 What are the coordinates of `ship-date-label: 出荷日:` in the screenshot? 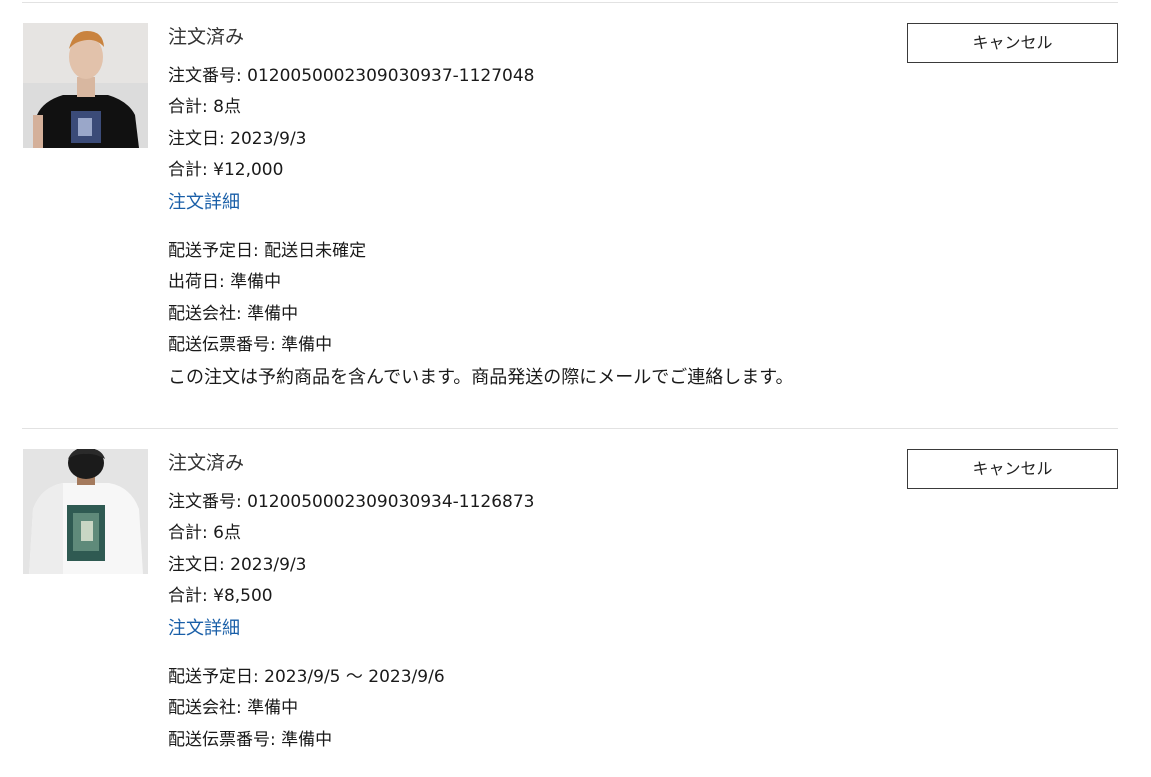 It's located at (199, 282).